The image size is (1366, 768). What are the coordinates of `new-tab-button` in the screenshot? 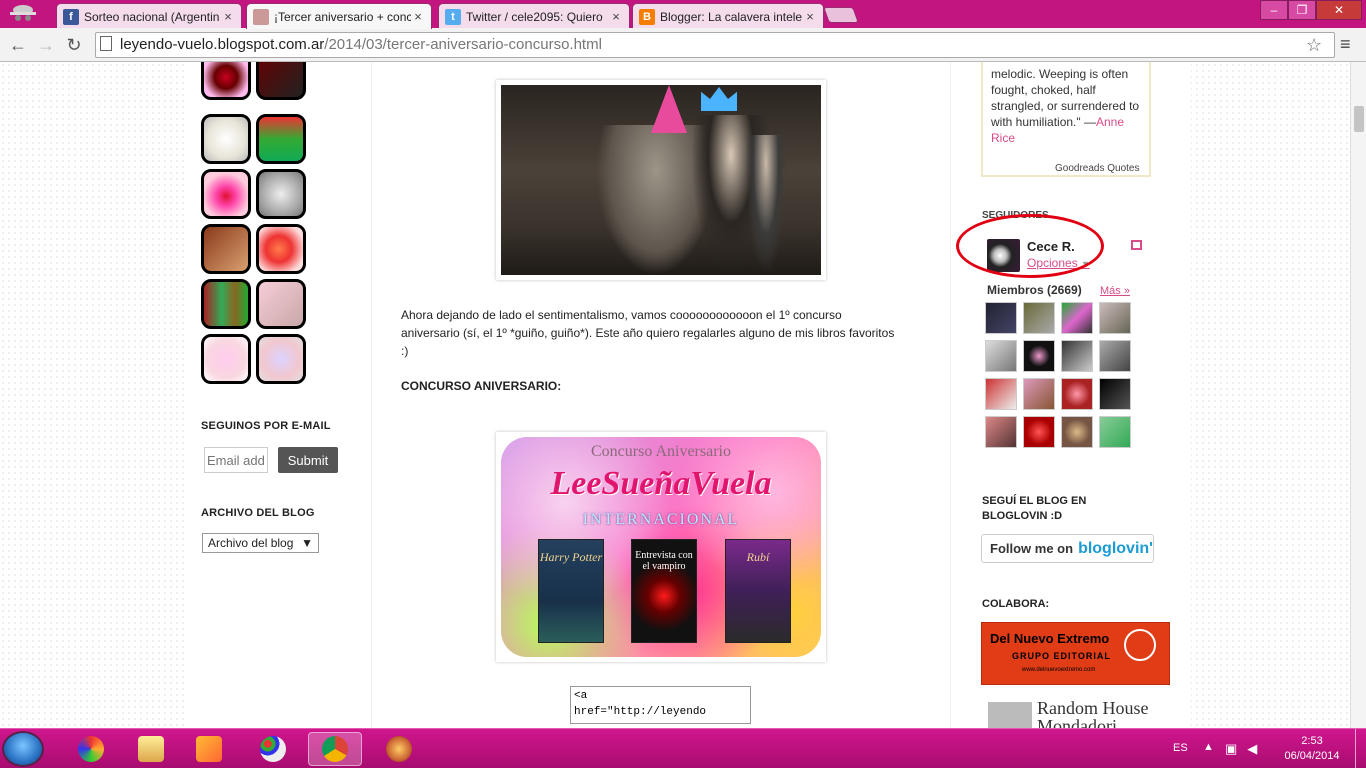 It's located at (841, 15).